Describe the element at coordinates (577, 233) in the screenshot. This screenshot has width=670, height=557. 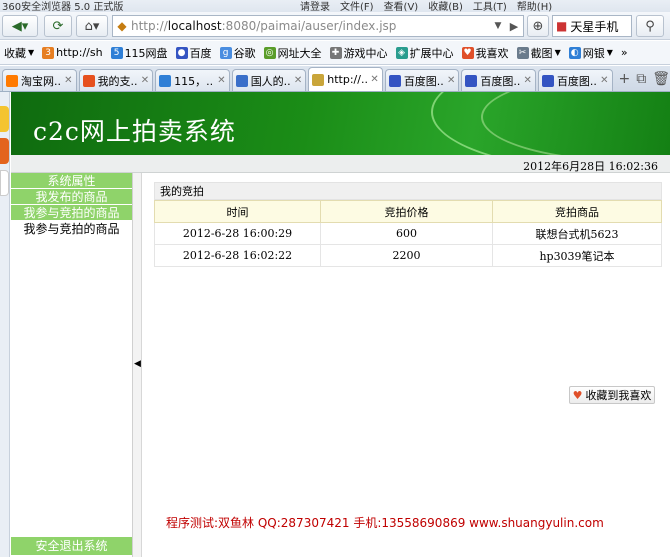
I see `bid-goods: 联想台式机5623` at that location.